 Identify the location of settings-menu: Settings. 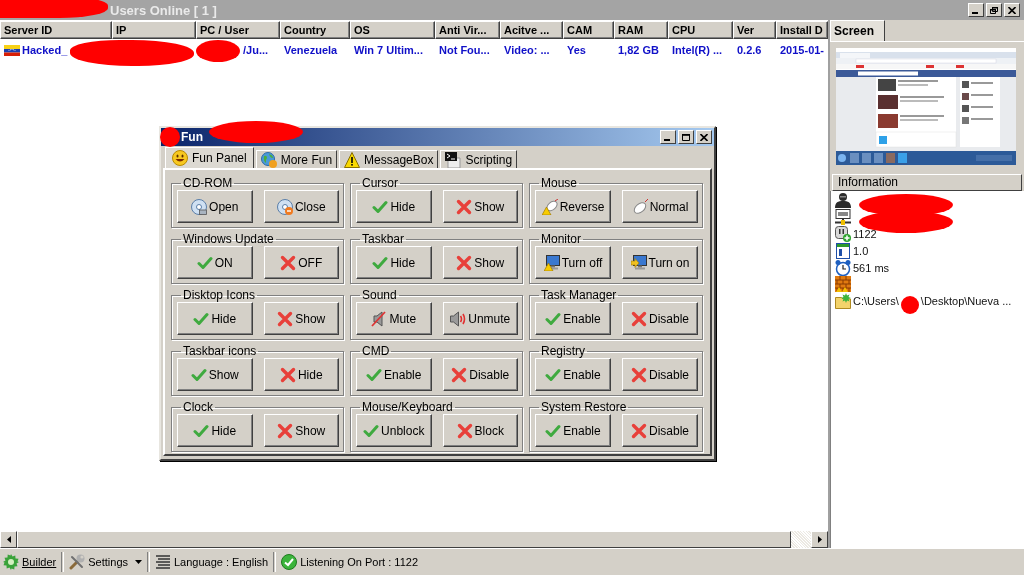
(105, 562).